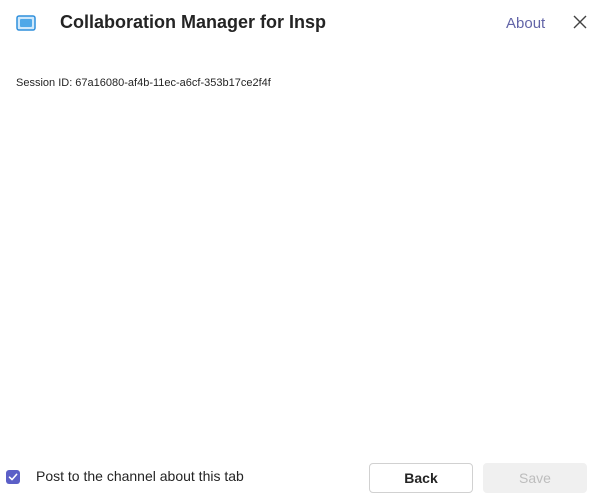 The width and height of the screenshot is (591, 493). I want to click on post-to-channel-checkbox, so click(13, 477).